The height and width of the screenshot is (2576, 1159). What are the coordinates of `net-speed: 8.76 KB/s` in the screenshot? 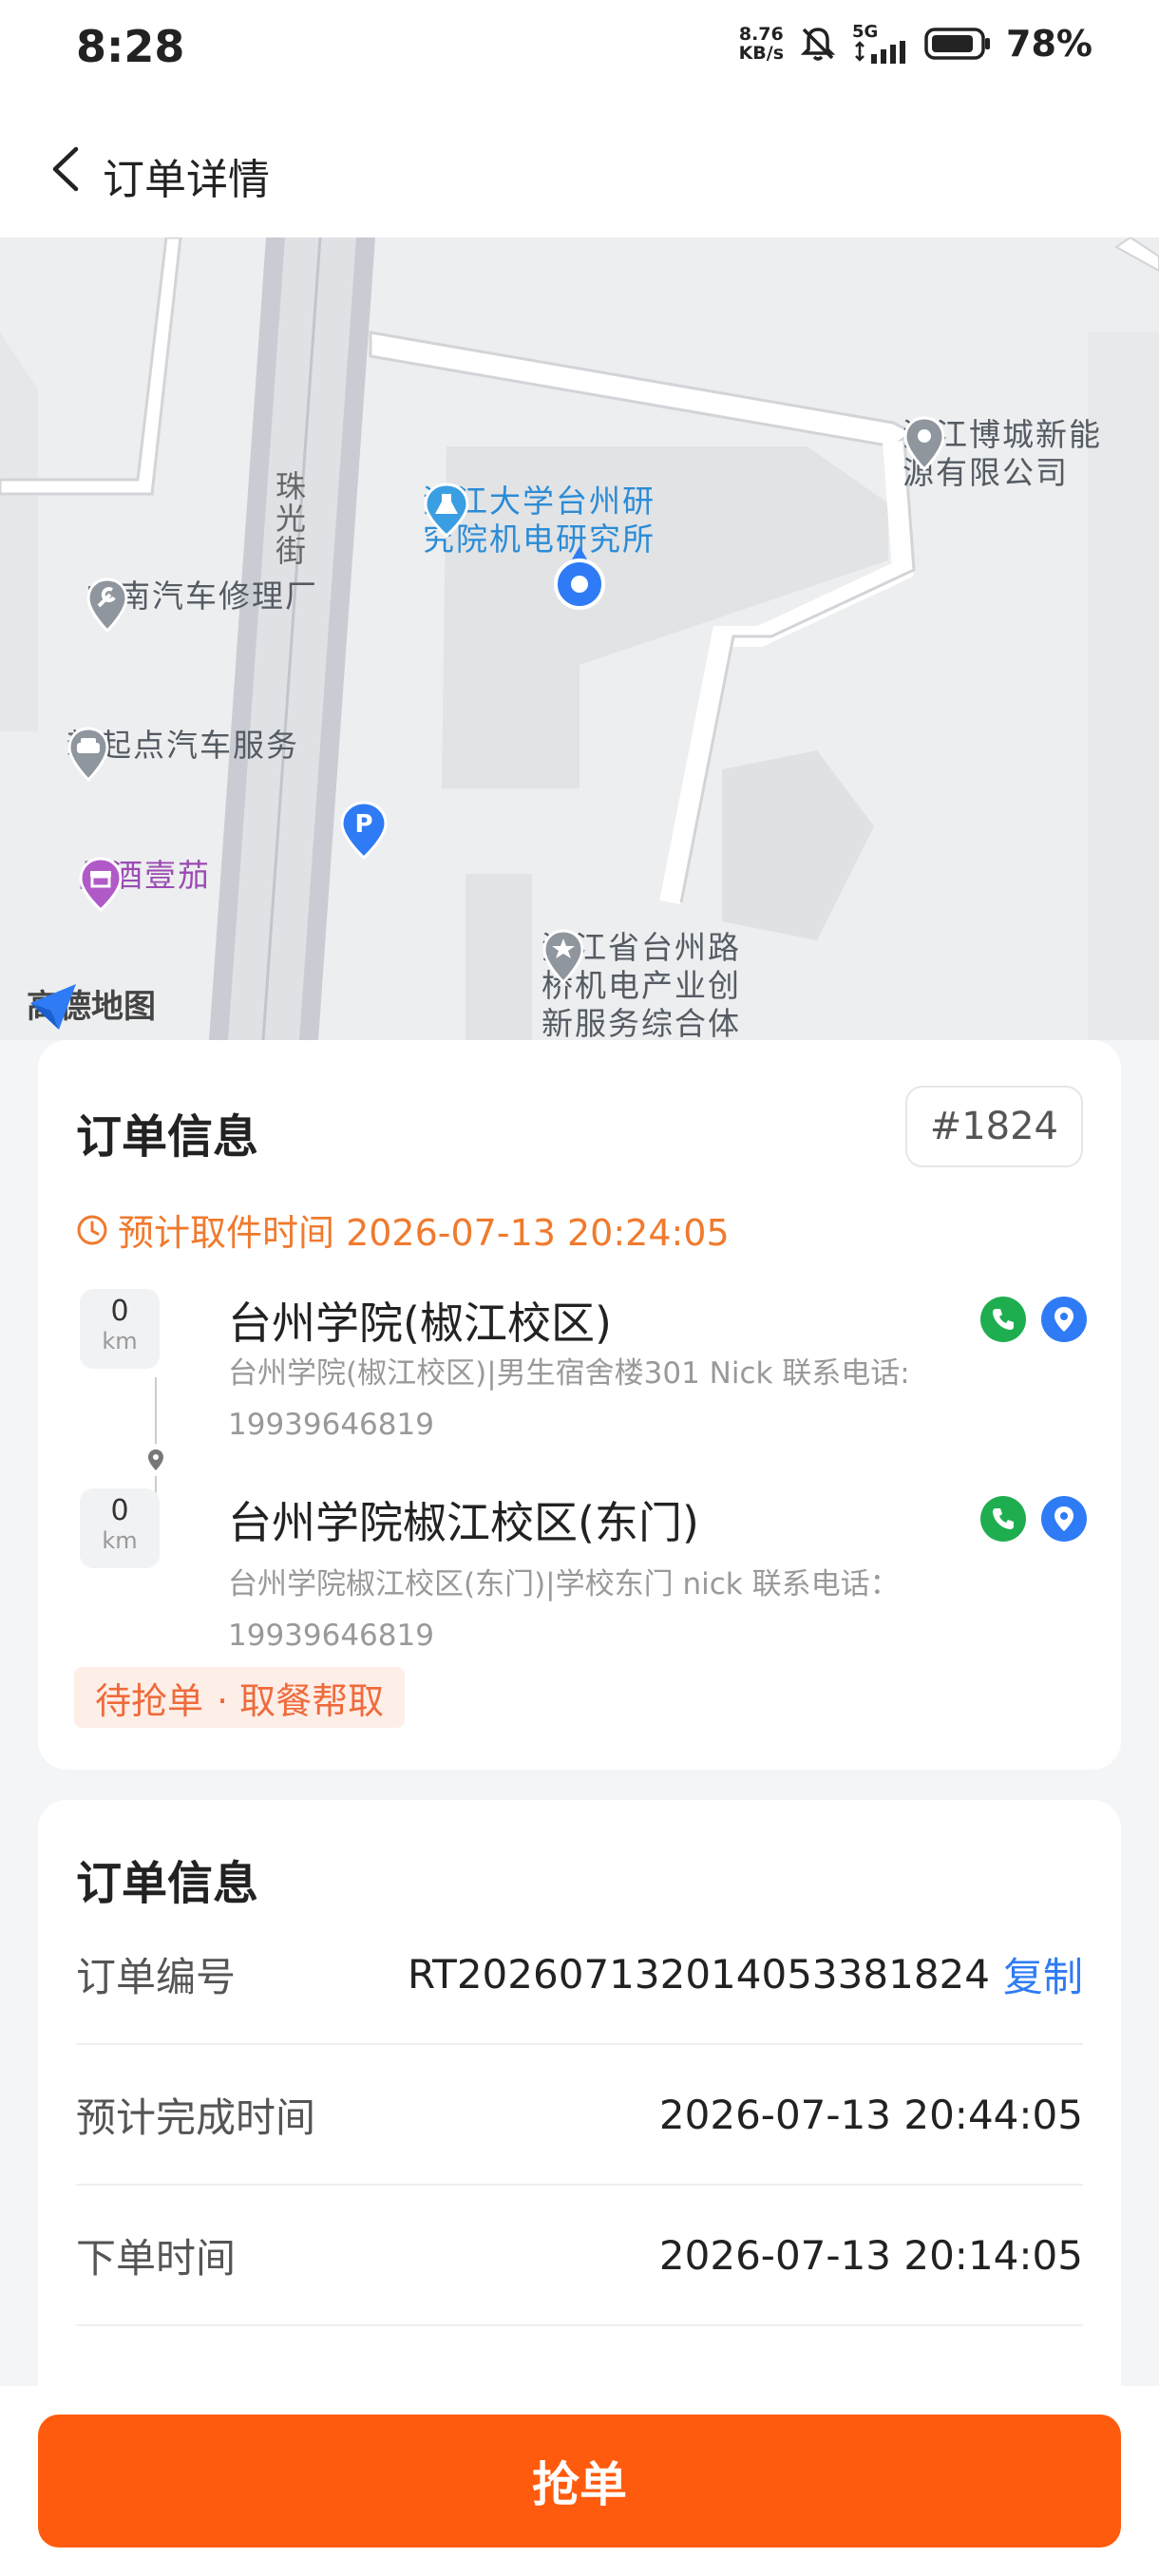 It's located at (761, 44).